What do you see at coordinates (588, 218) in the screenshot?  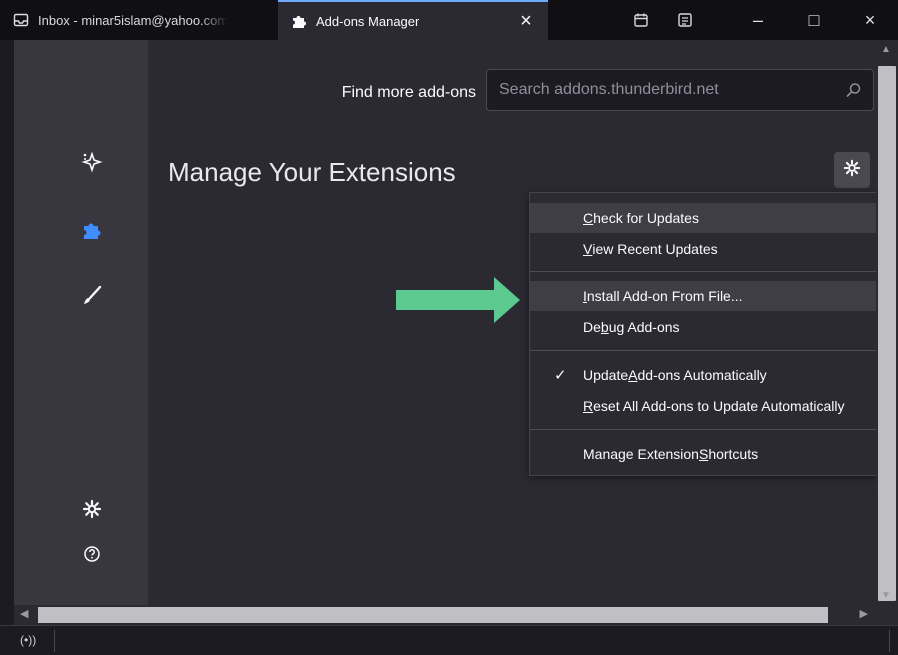 I see `menu-item-accesskey: C` at bounding box center [588, 218].